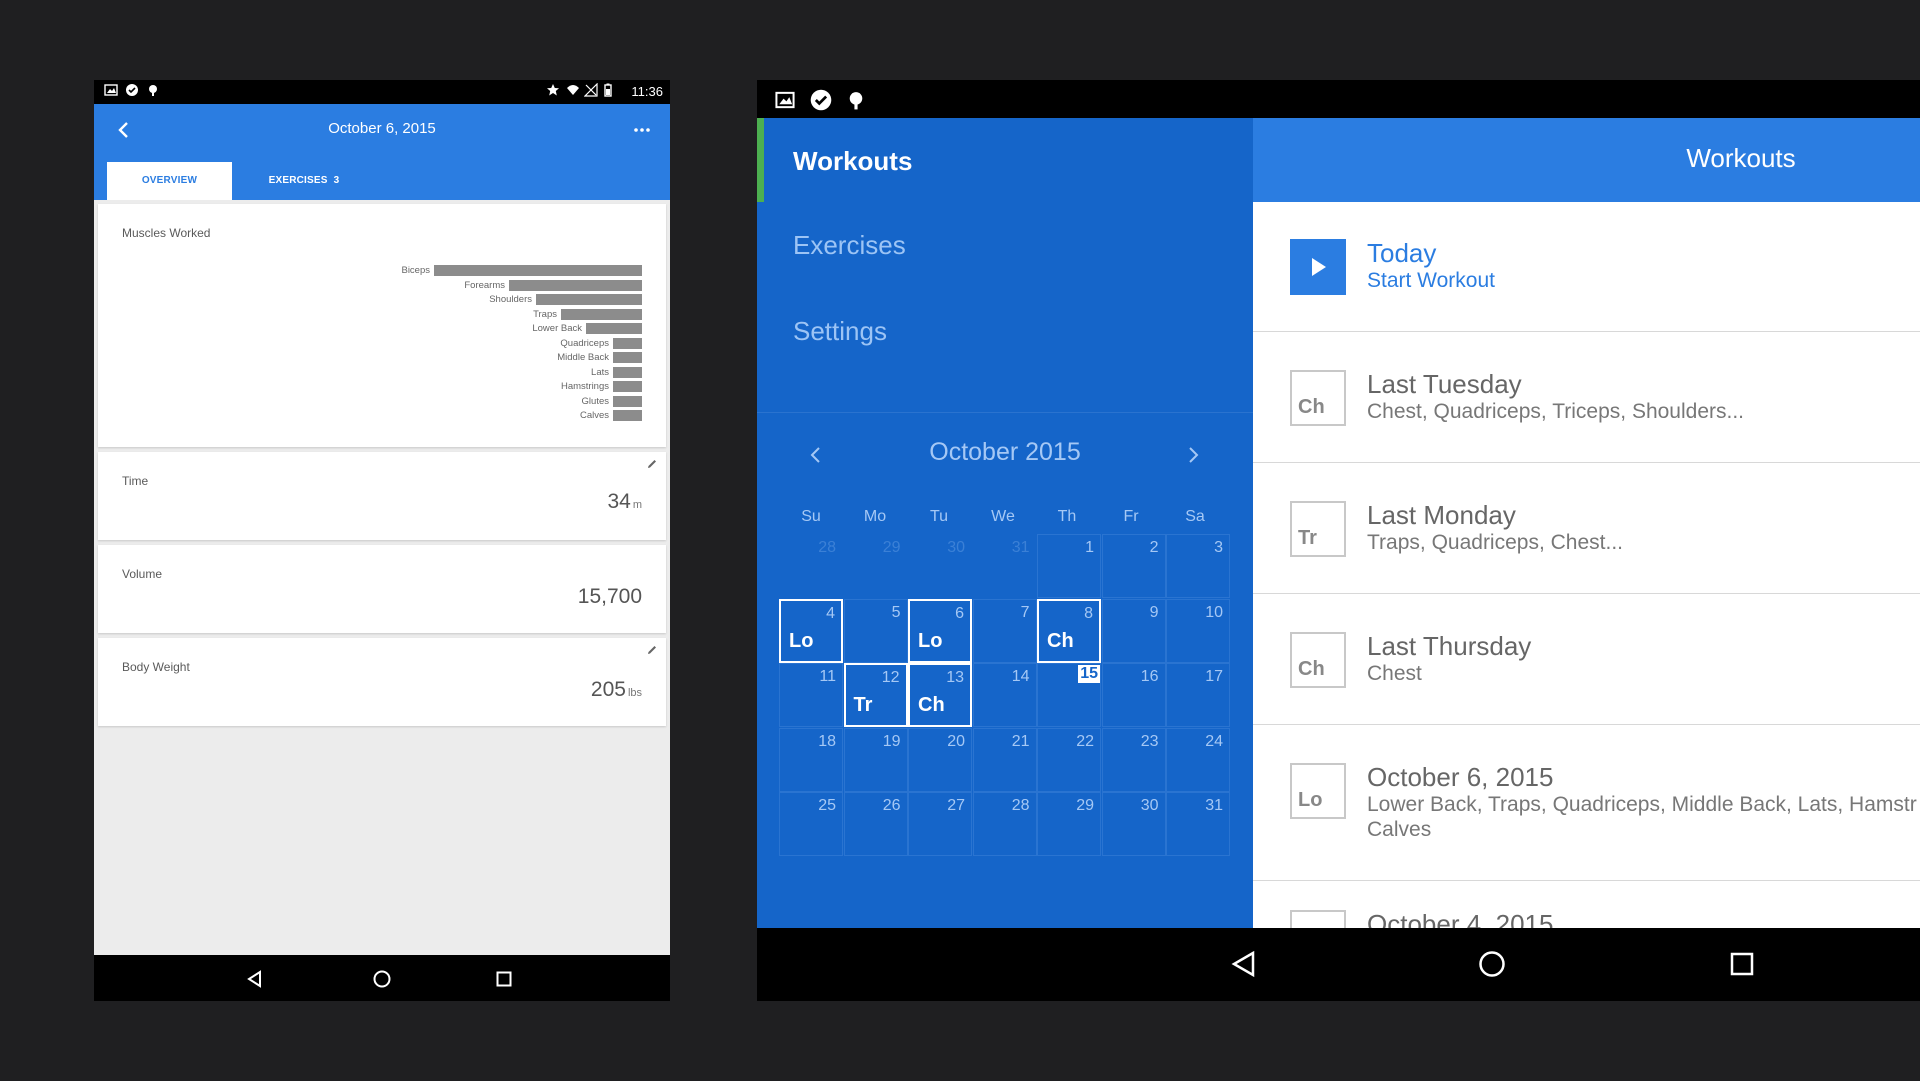 Image resolution: width=1920 pixels, height=1081 pixels. I want to click on calendar-day-workout: 4 Lo, so click(811, 630).